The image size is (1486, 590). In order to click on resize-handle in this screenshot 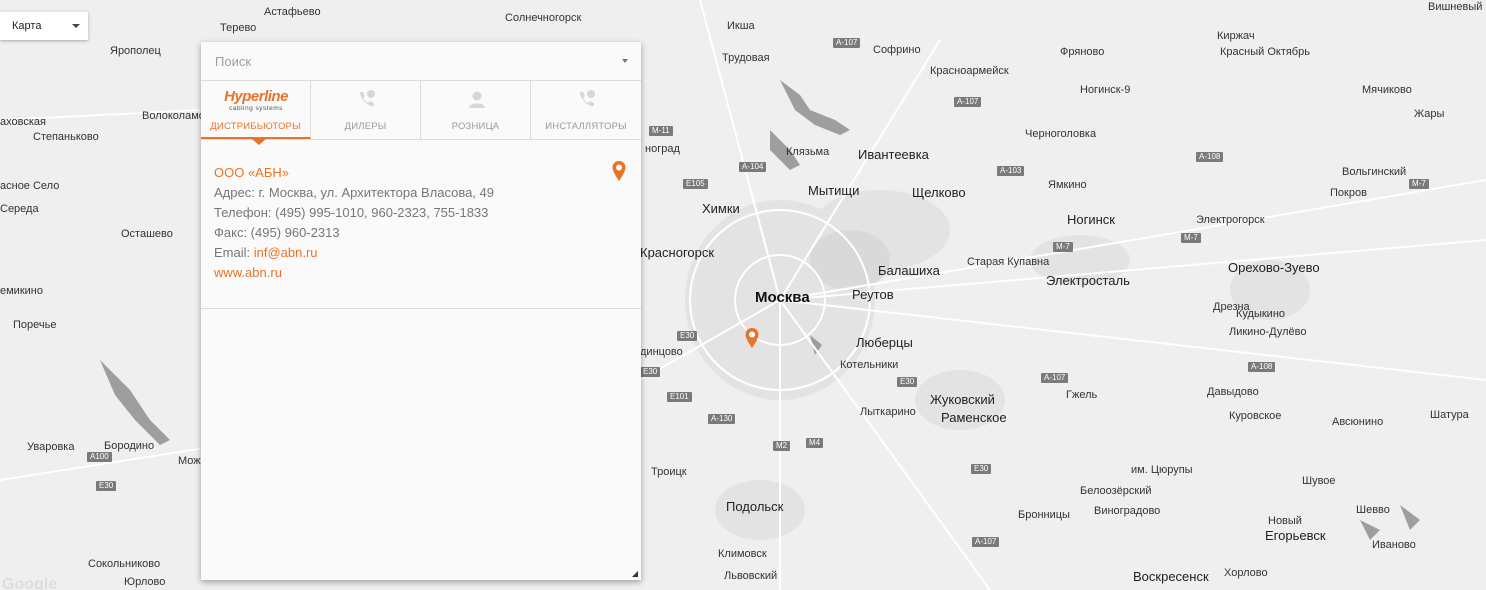, I will do `click(635, 574)`.